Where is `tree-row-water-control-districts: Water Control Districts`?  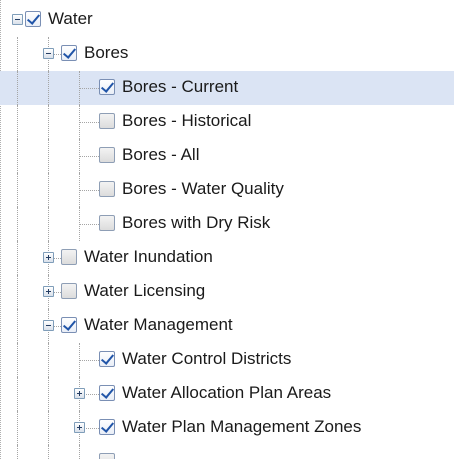
tree-row-water-control-districts: Water Control Districts is located at coordinates (227, 360).